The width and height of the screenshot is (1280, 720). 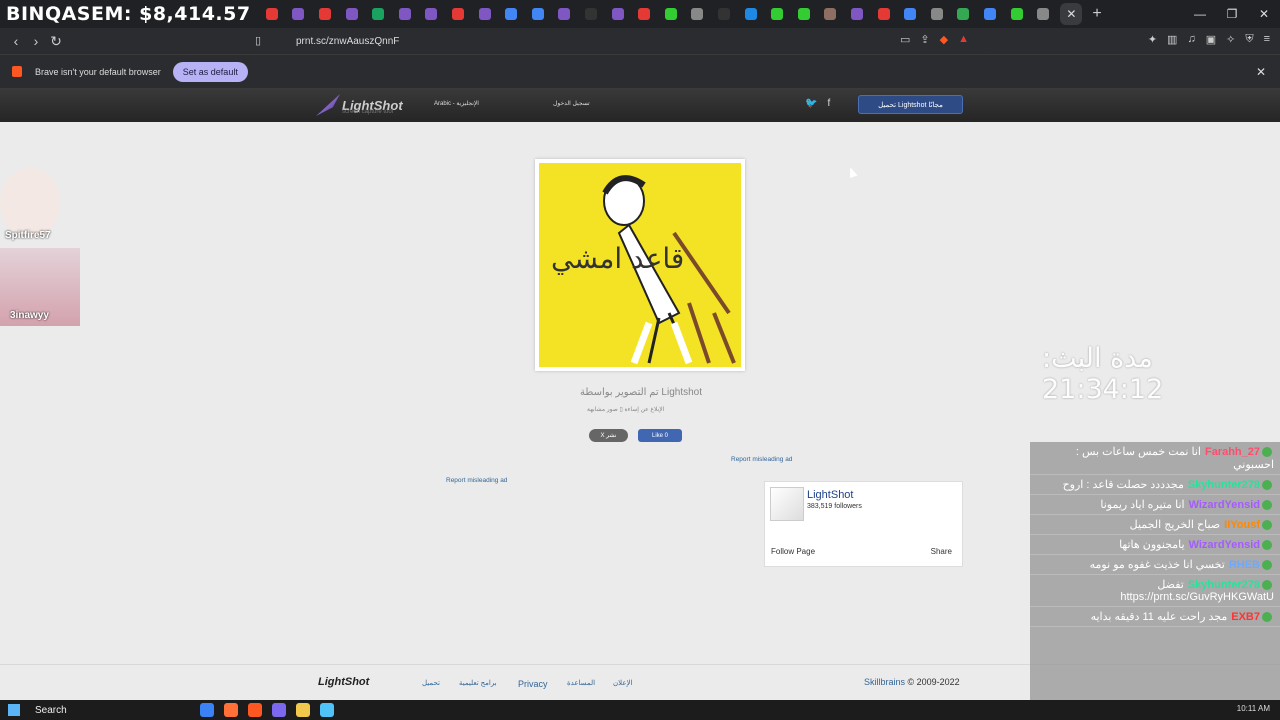 I want to click on taskbar-search: Search, so click(x=51, y=710).